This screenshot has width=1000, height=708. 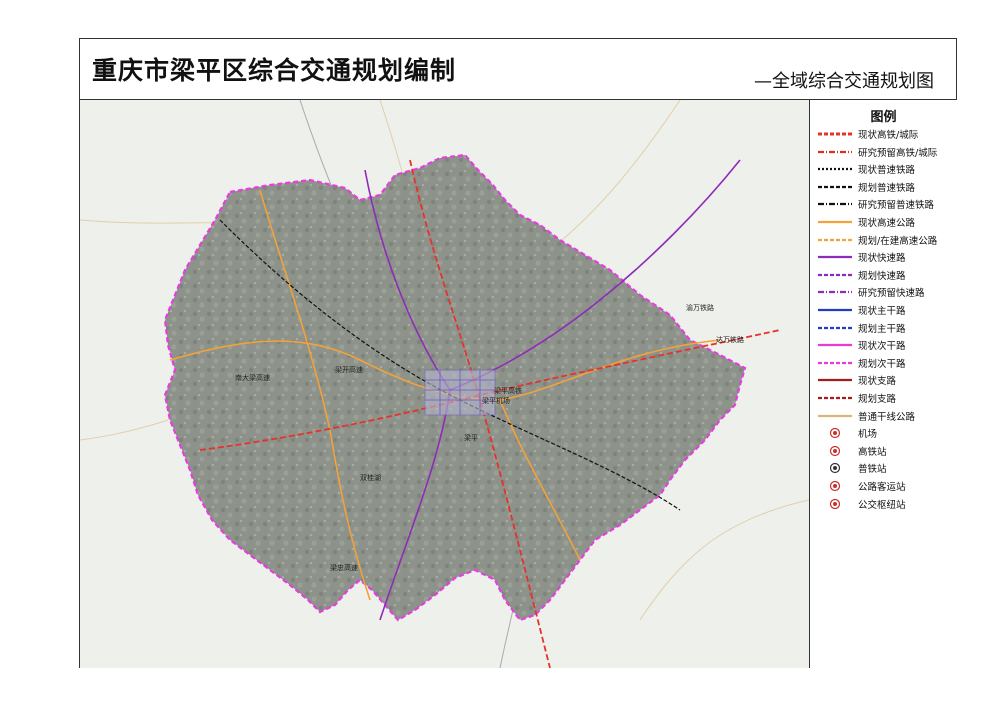 I want to click on legend-item: 研究预留普速铁路, so click(x=883, y=204).